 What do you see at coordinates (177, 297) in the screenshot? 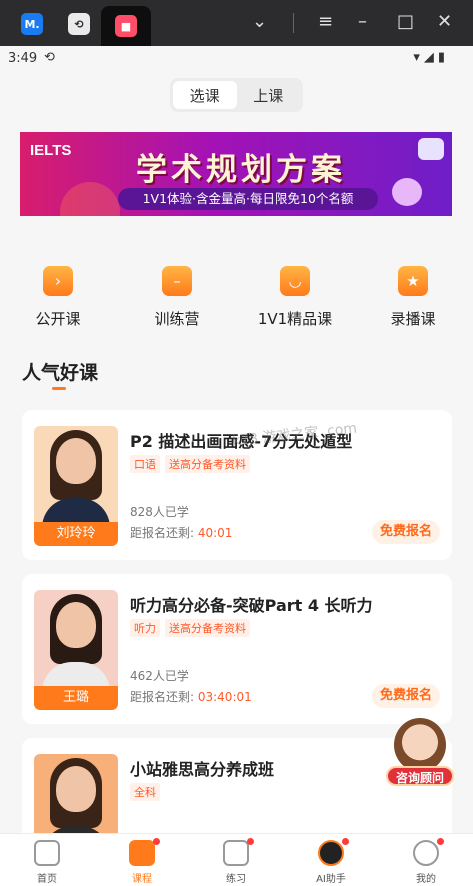
I see `category-training-camp: – 训练营` at bounding box center [177, 297].